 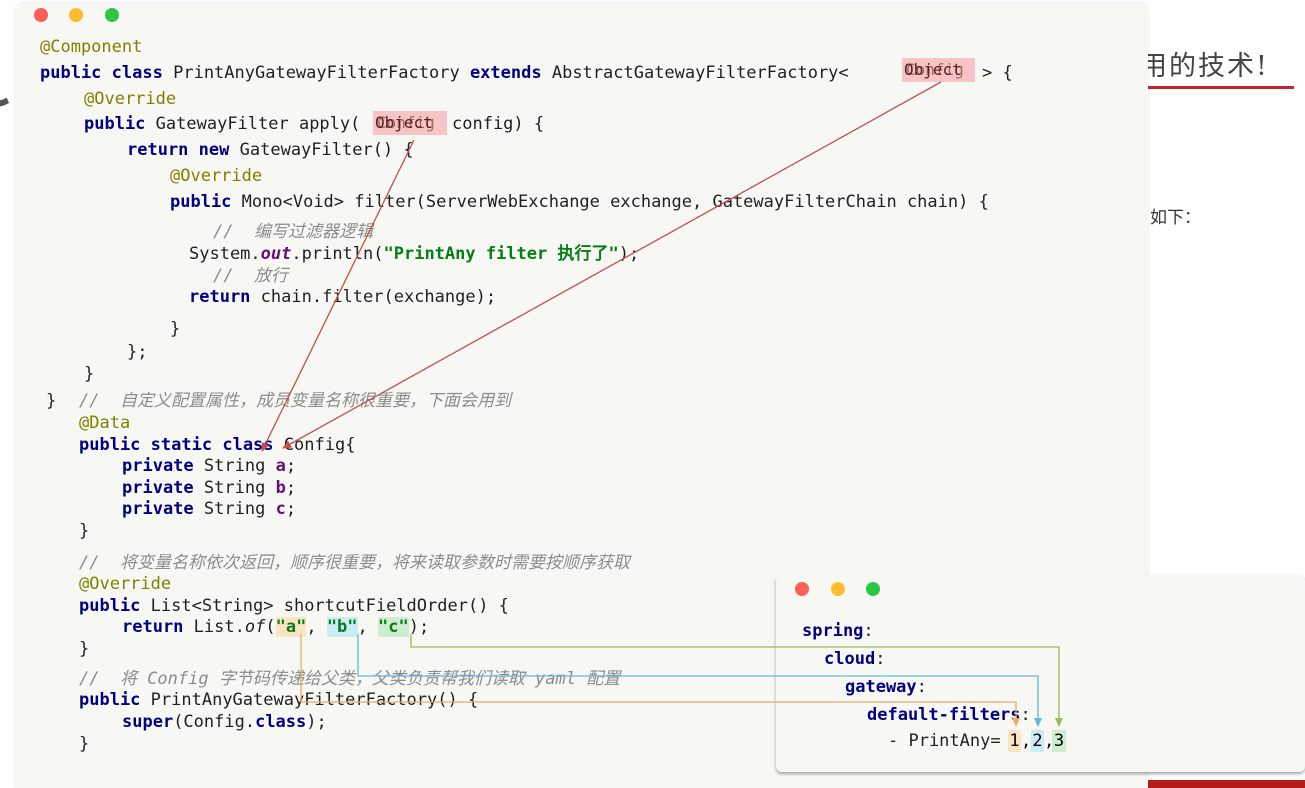 I want to click on field-b-declaration: private String b;, so click(x=209, y=488).